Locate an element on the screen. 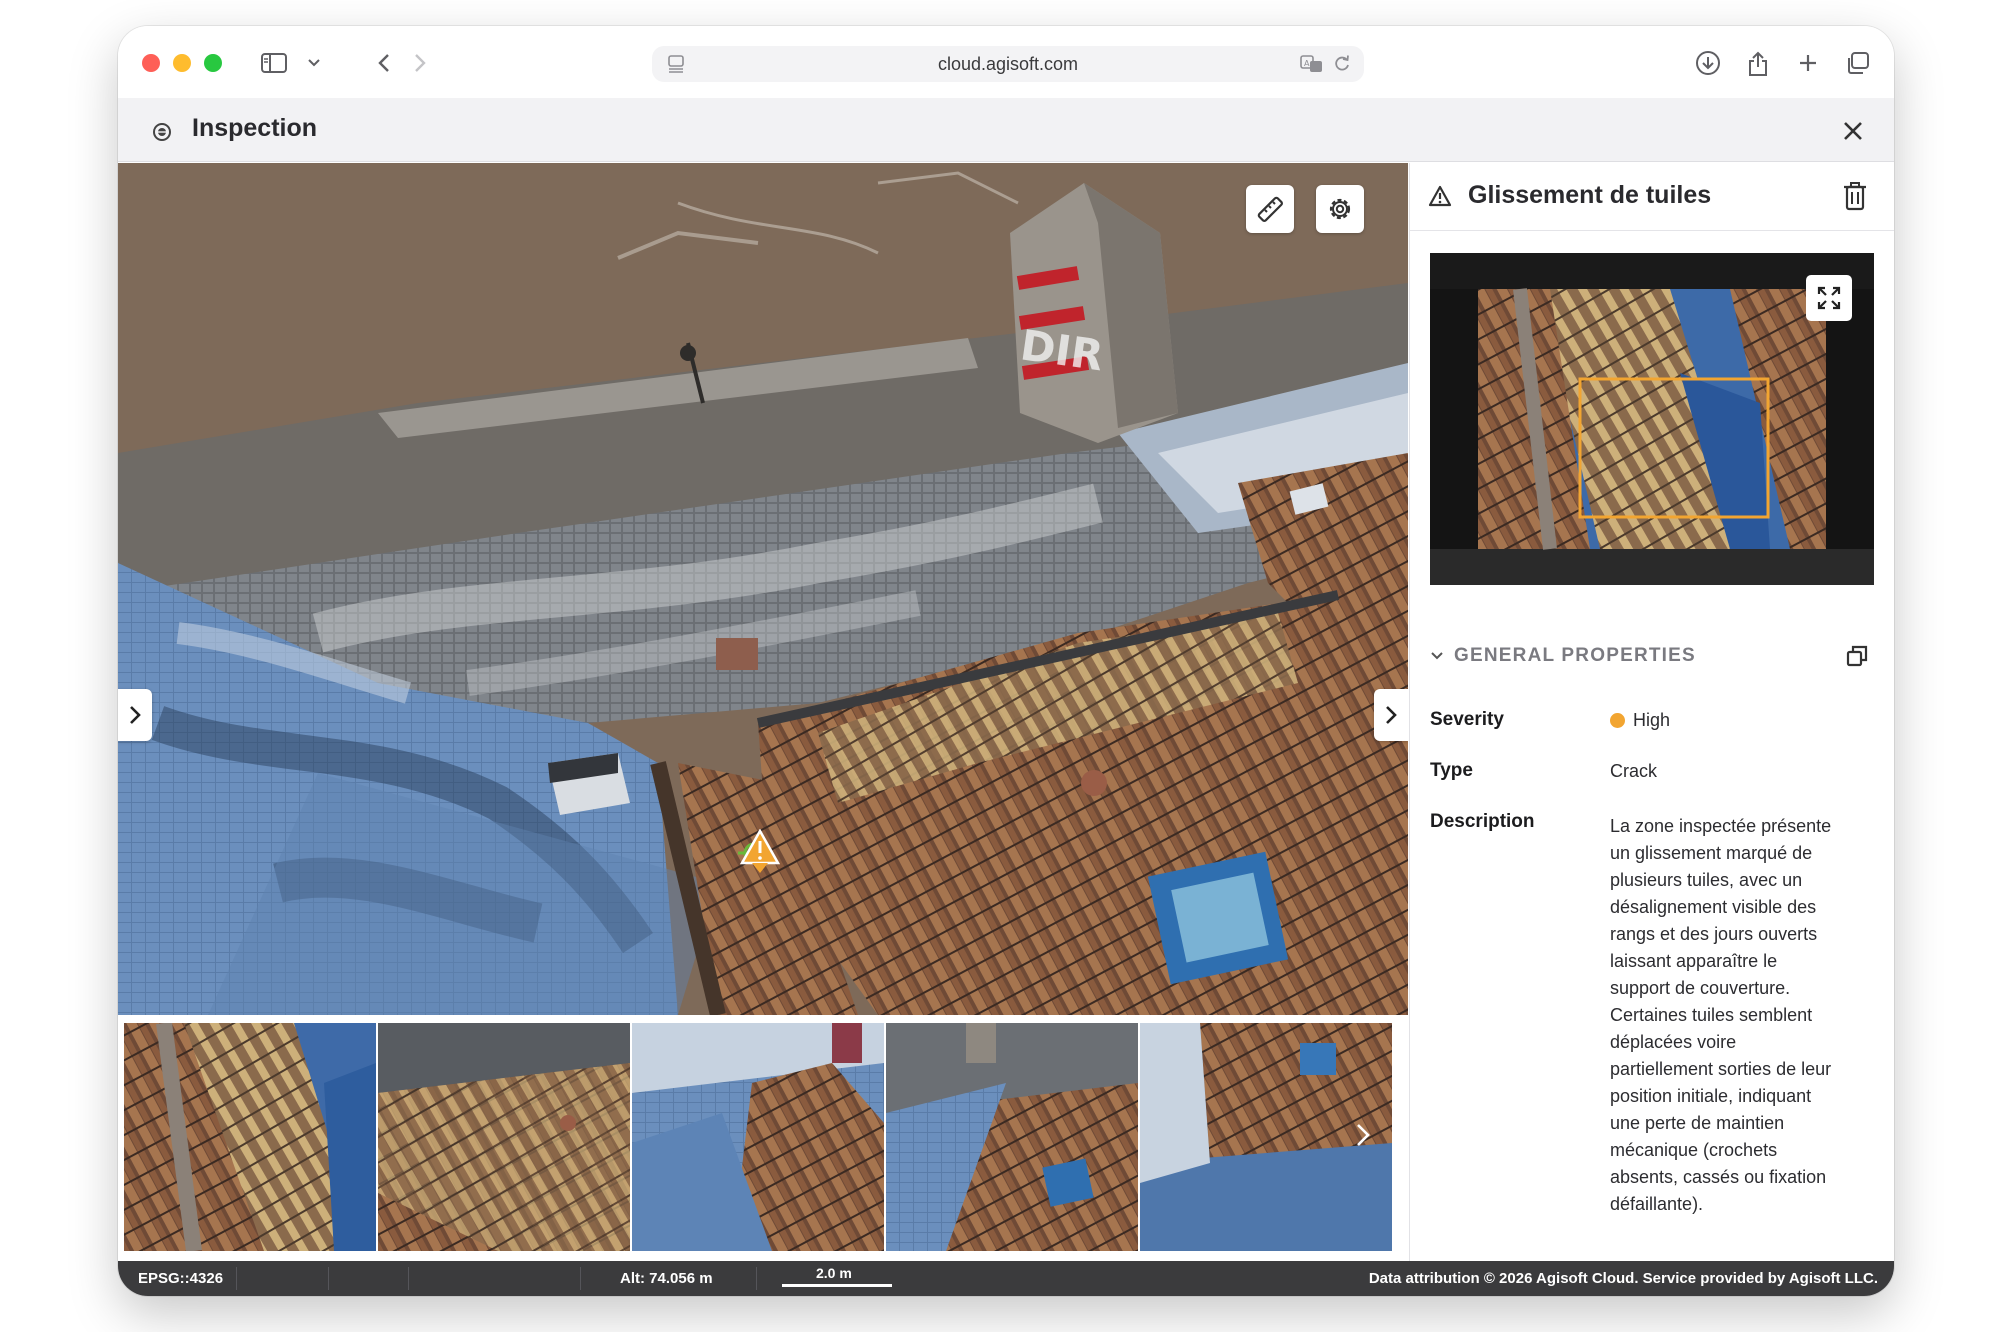 The width and height of the screenshot is (2000, 1332). scale-label: 2.0 m is located at coordinates (834, 1273).